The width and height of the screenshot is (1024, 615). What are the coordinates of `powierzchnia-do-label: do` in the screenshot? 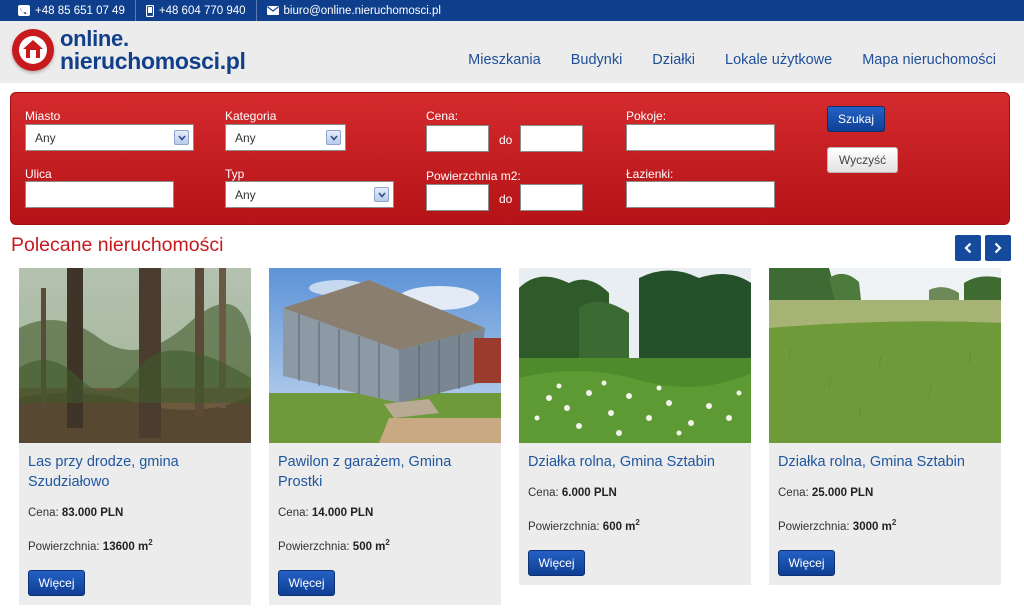 It's located at (506, 199).